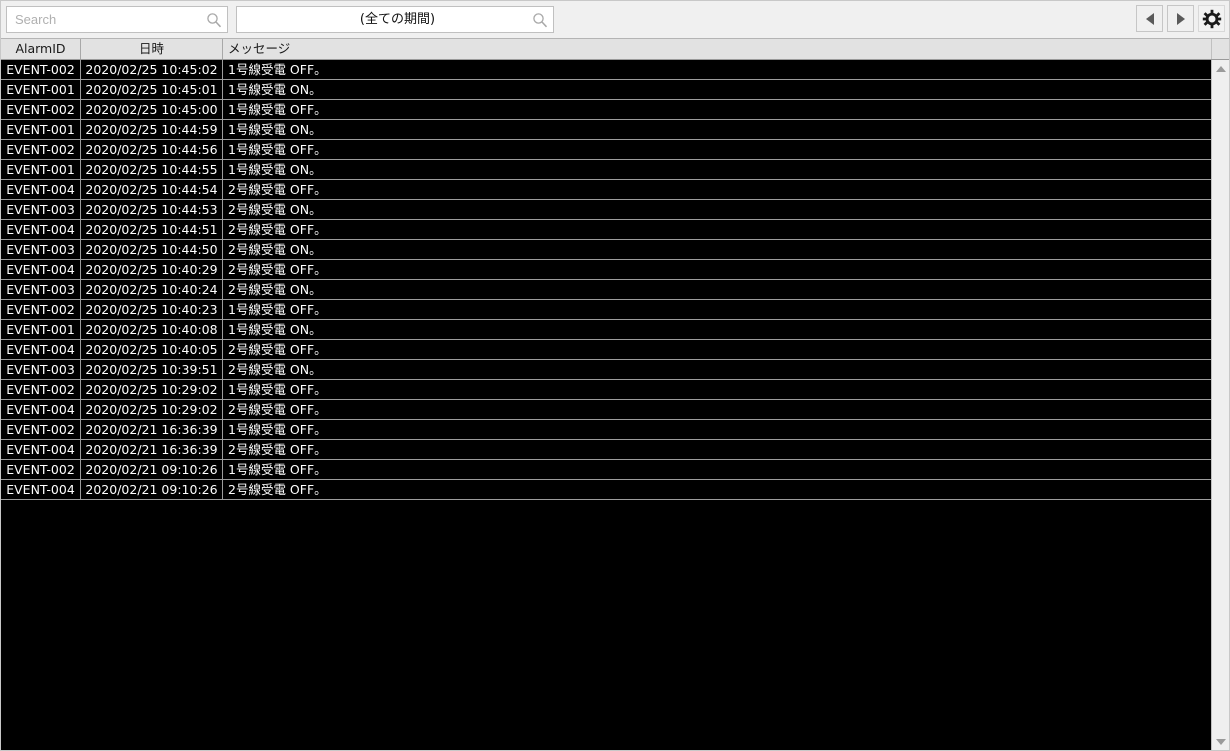  Describe the element at coordinates (606, 390) in the screenshot. I see `table-row: EVENT-002 2020/02/25 10:29:02 1号線受電 OFF。` at that location.